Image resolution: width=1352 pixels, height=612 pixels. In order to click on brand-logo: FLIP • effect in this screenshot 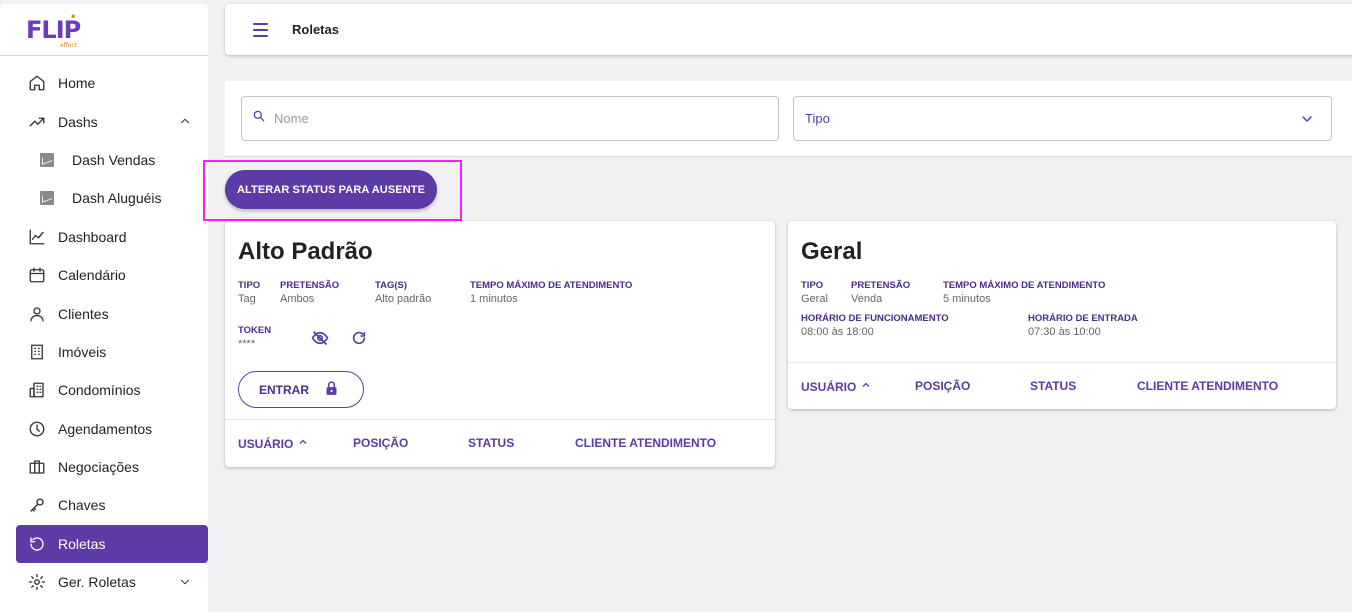, I will do `click(104, 30)`.